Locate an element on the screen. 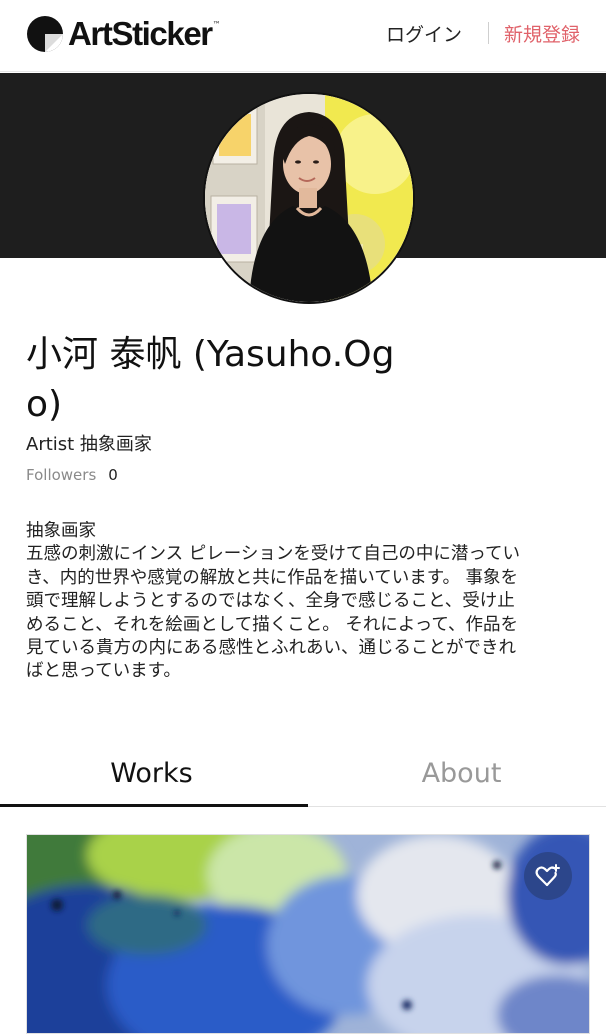  tab-works: Works is located at coordinates (151, 776).